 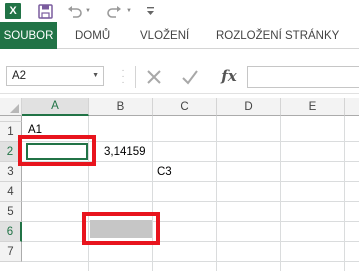 What do you see at coordinates (303, 77) in the screenshot?
I see `formula-input` at bounding box center [303, 77].